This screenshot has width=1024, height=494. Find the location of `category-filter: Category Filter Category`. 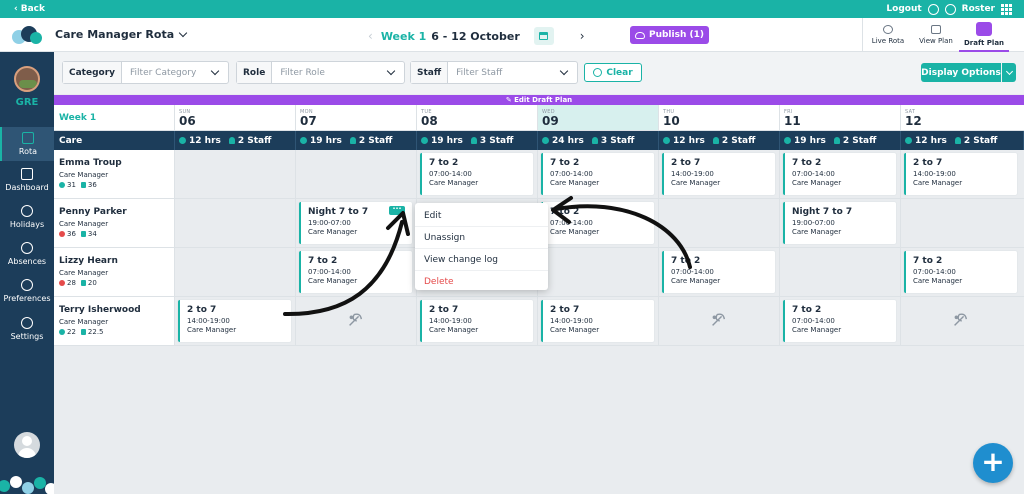

category-filter: Category Filter Category is located at coordinates (145, 72).